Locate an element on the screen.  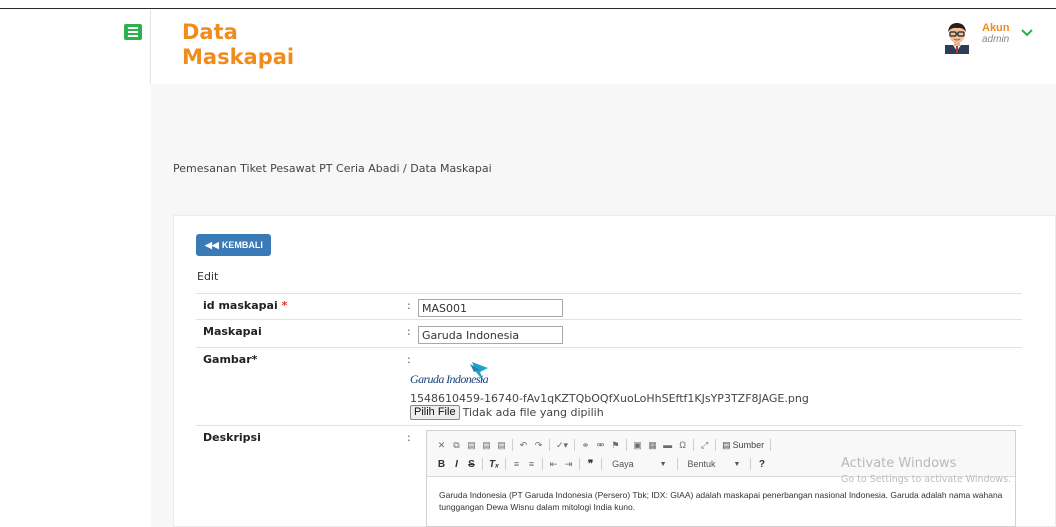
chevron-down-icon is located at coordinates (1027, 33).